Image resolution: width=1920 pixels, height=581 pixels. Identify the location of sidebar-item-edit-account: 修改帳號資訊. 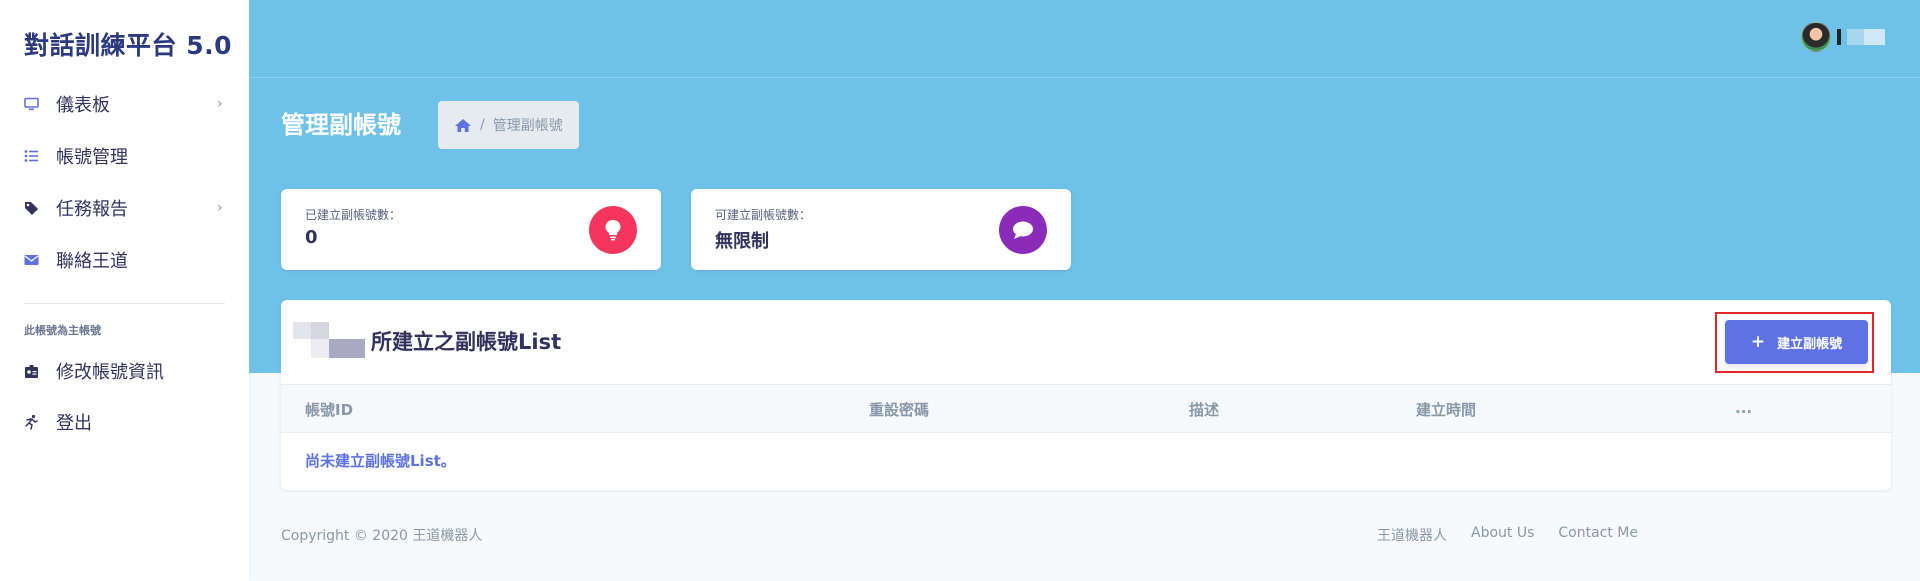
(124, 371).